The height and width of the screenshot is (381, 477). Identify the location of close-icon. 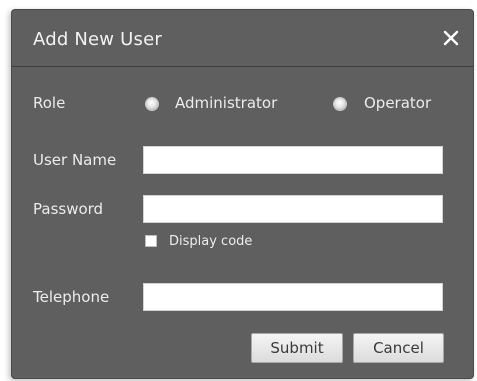
(451, 38).